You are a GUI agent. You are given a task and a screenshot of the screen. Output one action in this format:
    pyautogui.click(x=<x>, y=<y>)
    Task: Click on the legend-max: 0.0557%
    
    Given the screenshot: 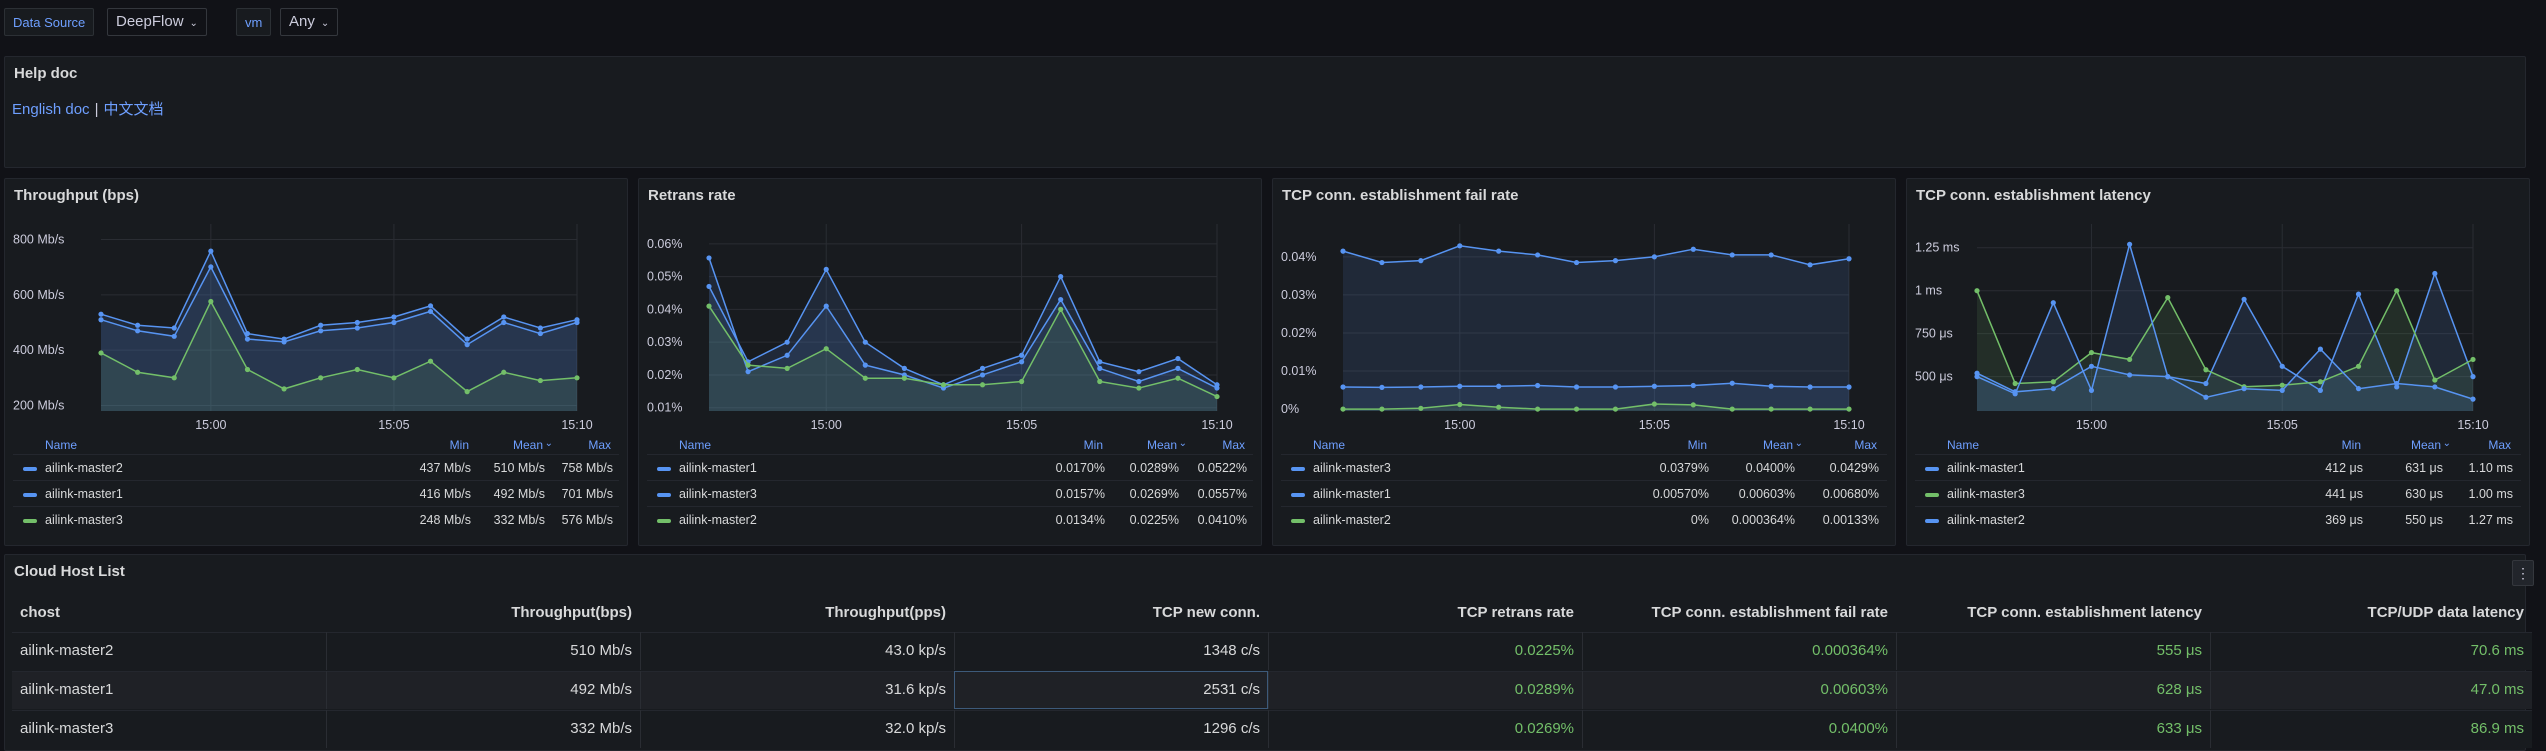 What is the action you would take?
    pyautogui.click(x=1222, y=494)
    